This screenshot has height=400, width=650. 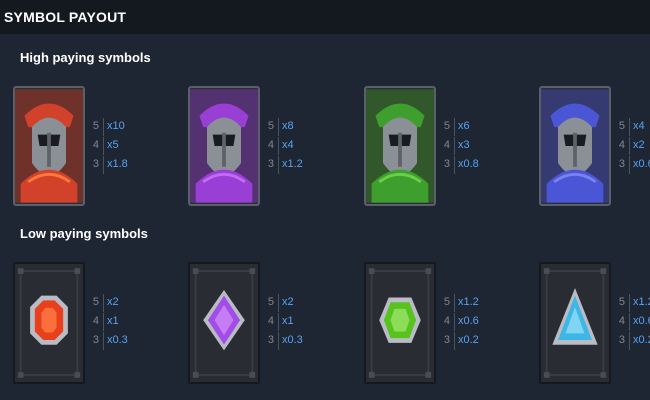 I want to click on payout-row: 5 x1.2, so click(x=477, y=303).